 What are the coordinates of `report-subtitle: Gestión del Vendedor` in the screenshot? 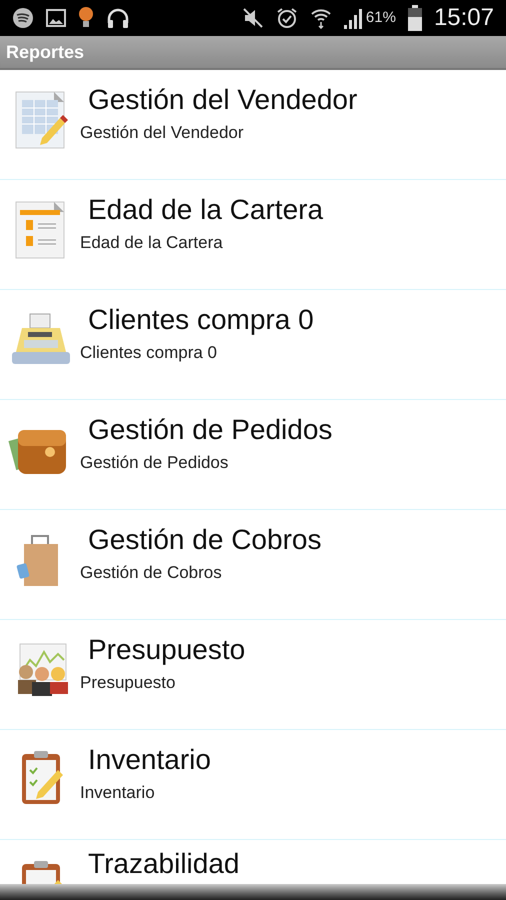 It's located at (162, 133).